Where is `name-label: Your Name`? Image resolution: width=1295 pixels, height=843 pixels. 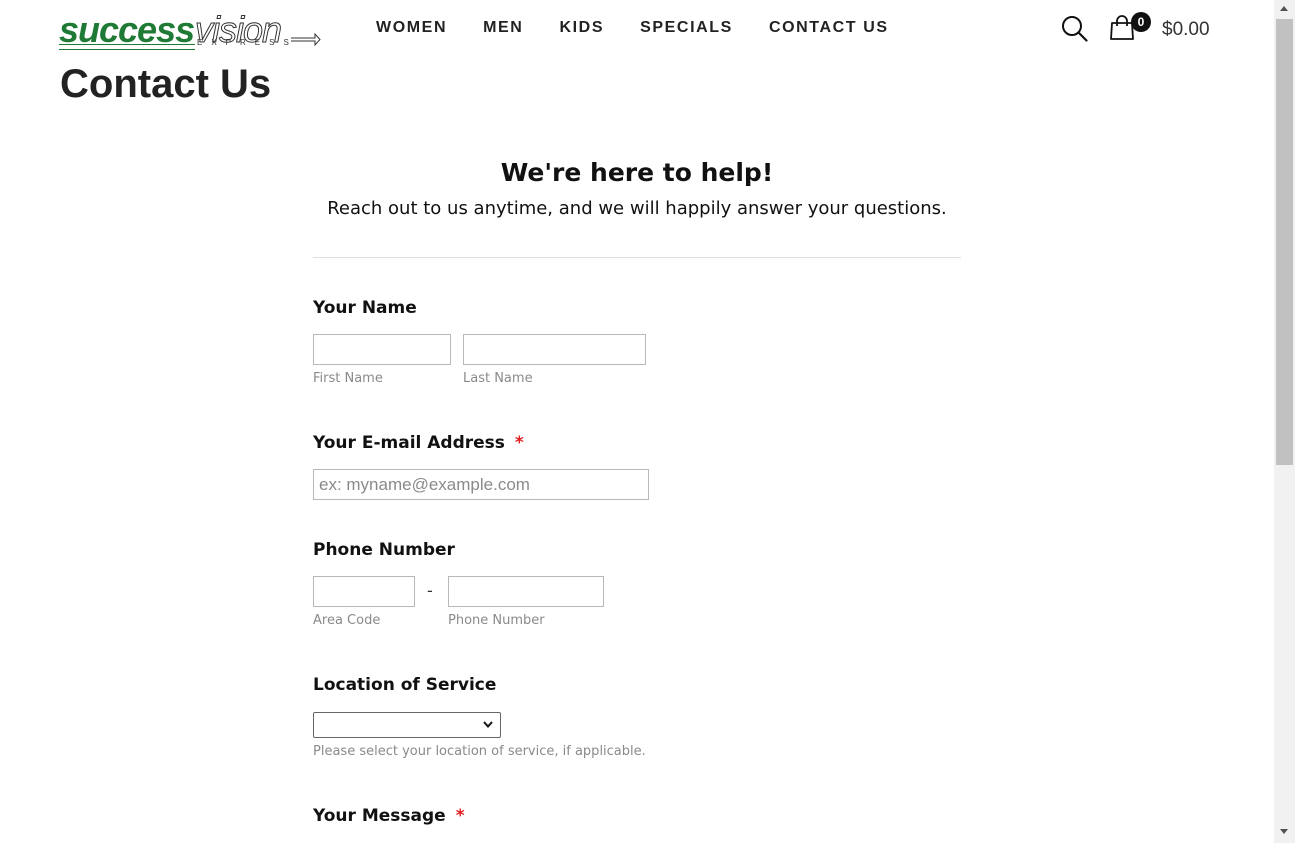
name-label: Your Name is located at coordinates (365, 308).